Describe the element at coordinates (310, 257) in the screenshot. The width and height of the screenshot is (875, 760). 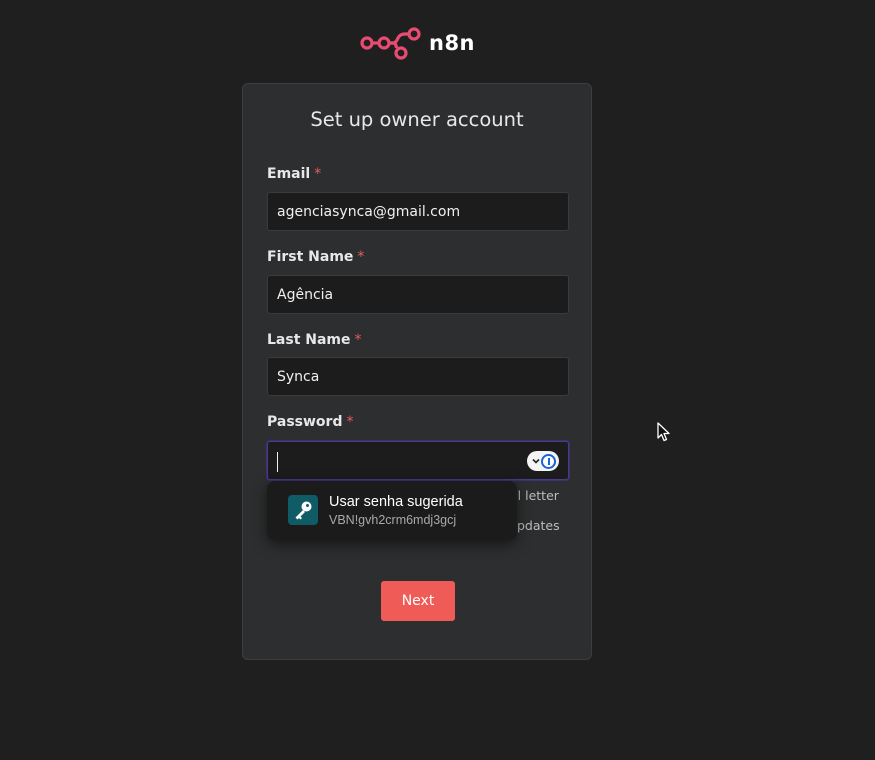
I see `first-name-label-text: First Name` at that location.